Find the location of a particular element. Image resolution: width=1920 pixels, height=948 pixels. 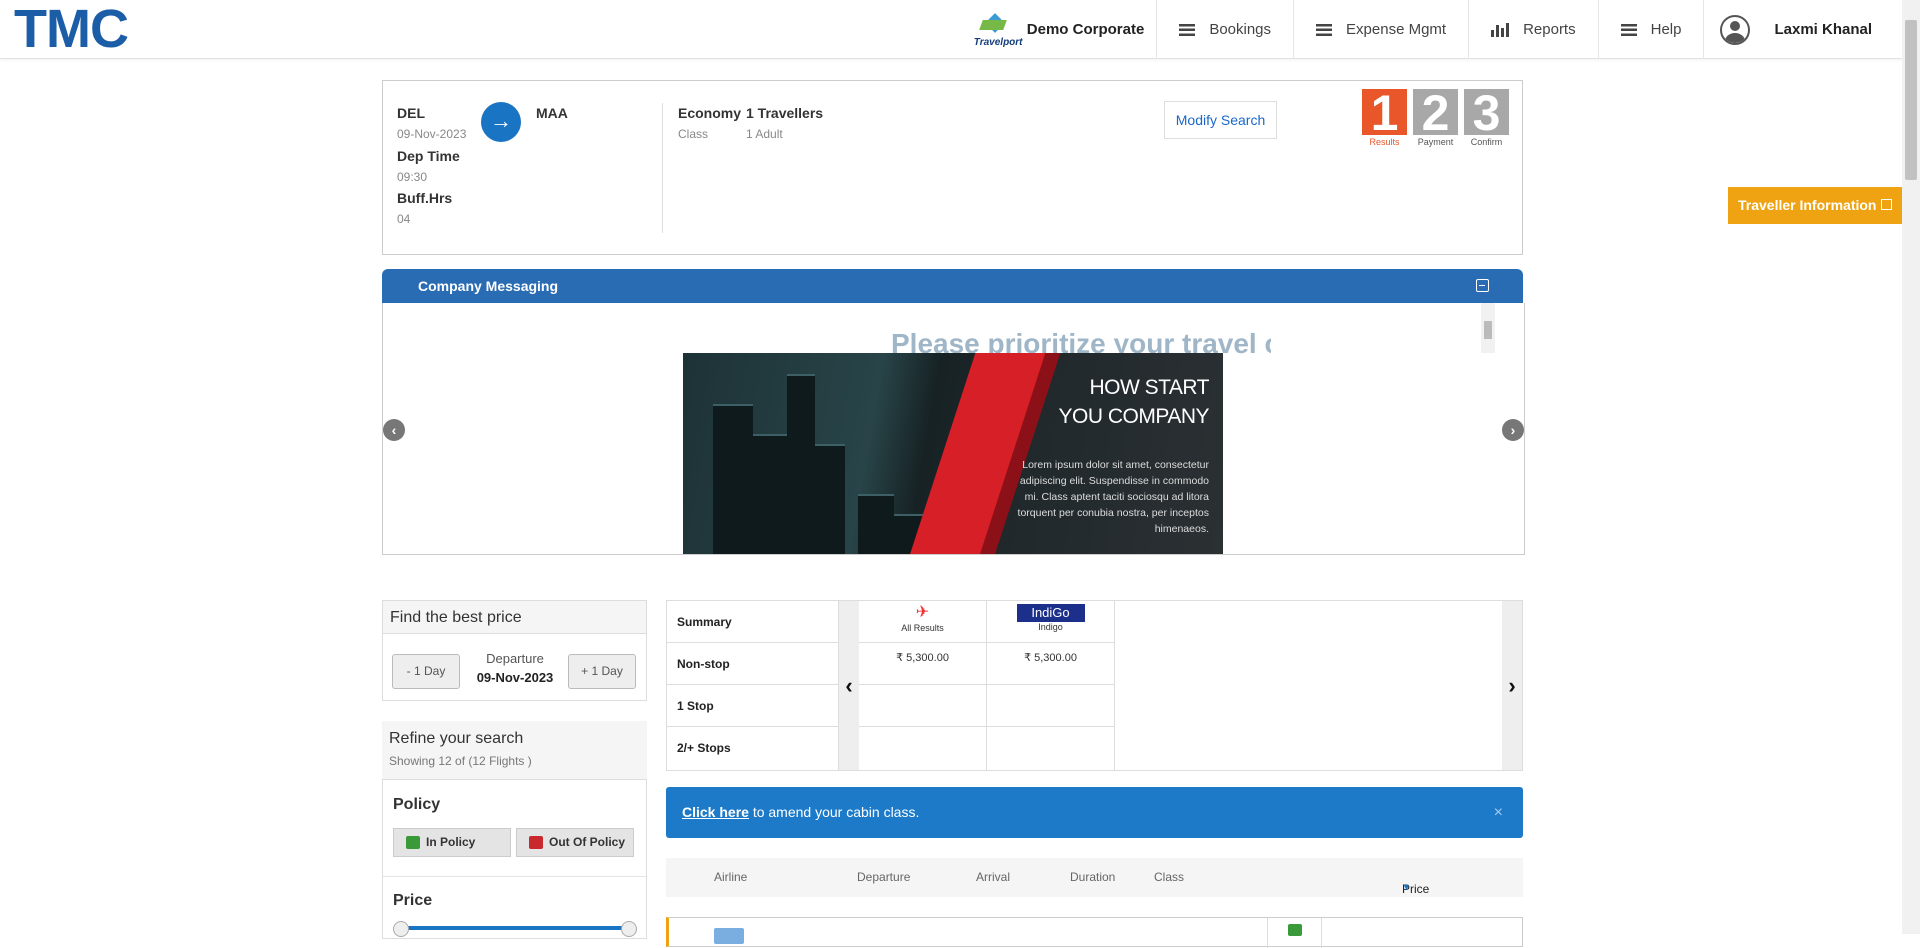

collapse-icon is located at coordinates (1482, 285).